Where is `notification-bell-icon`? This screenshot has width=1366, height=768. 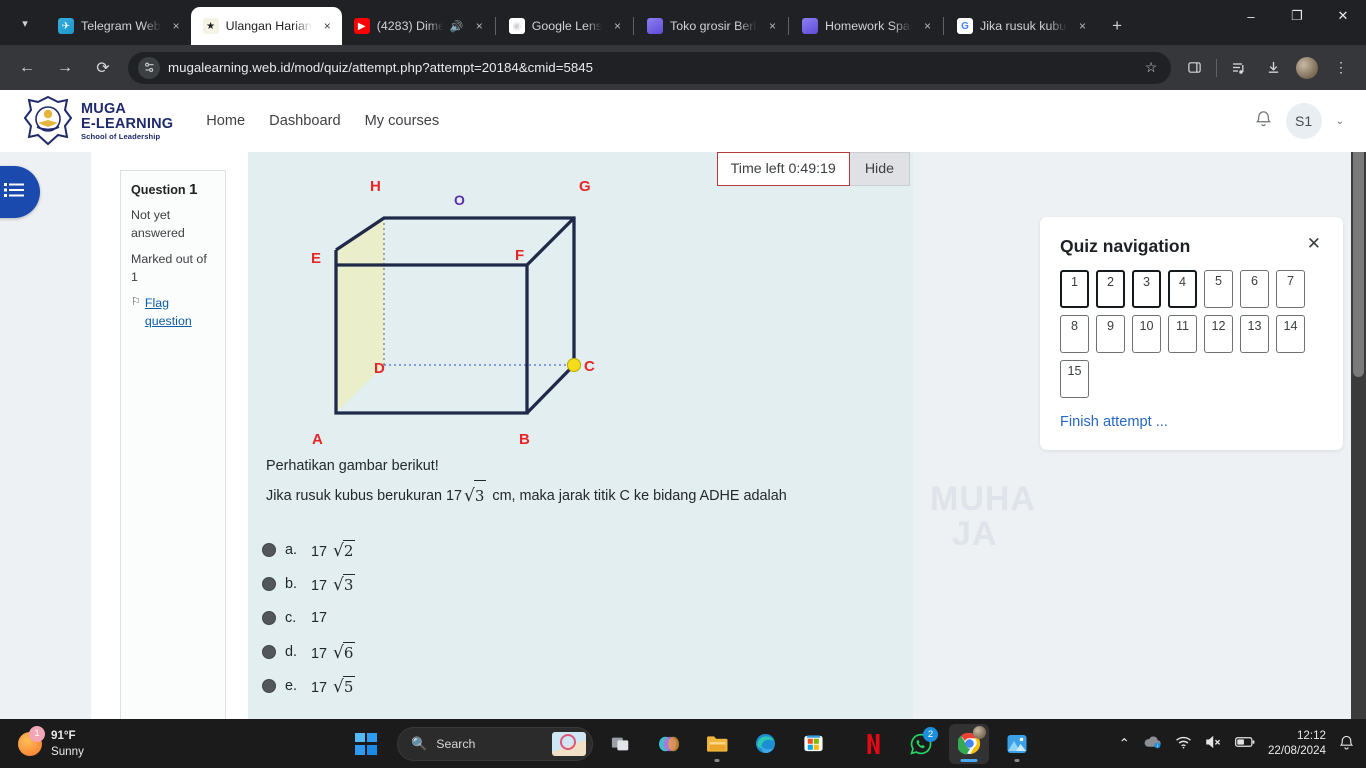 notification-bell-icon is located at coordinates (1346, 744).